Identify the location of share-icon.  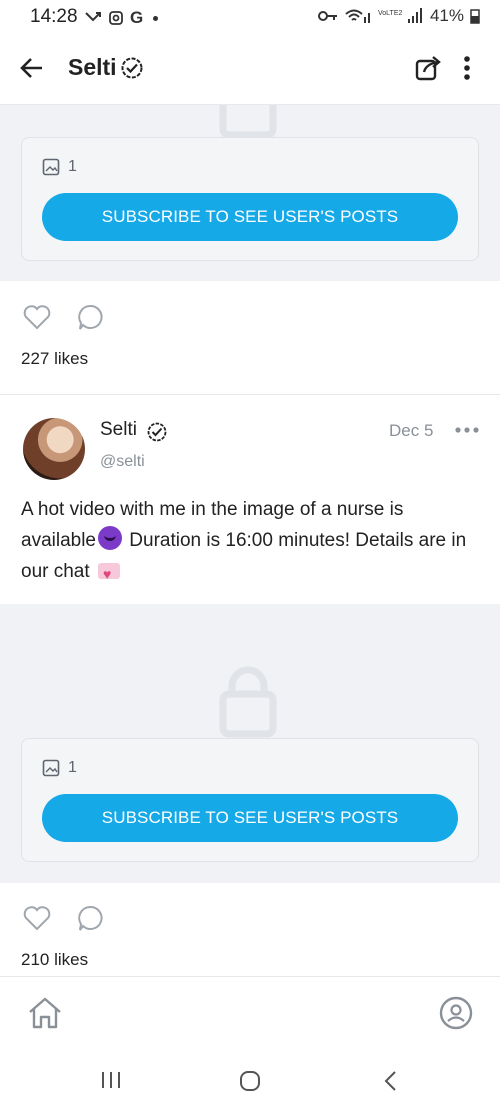
(428, 68).